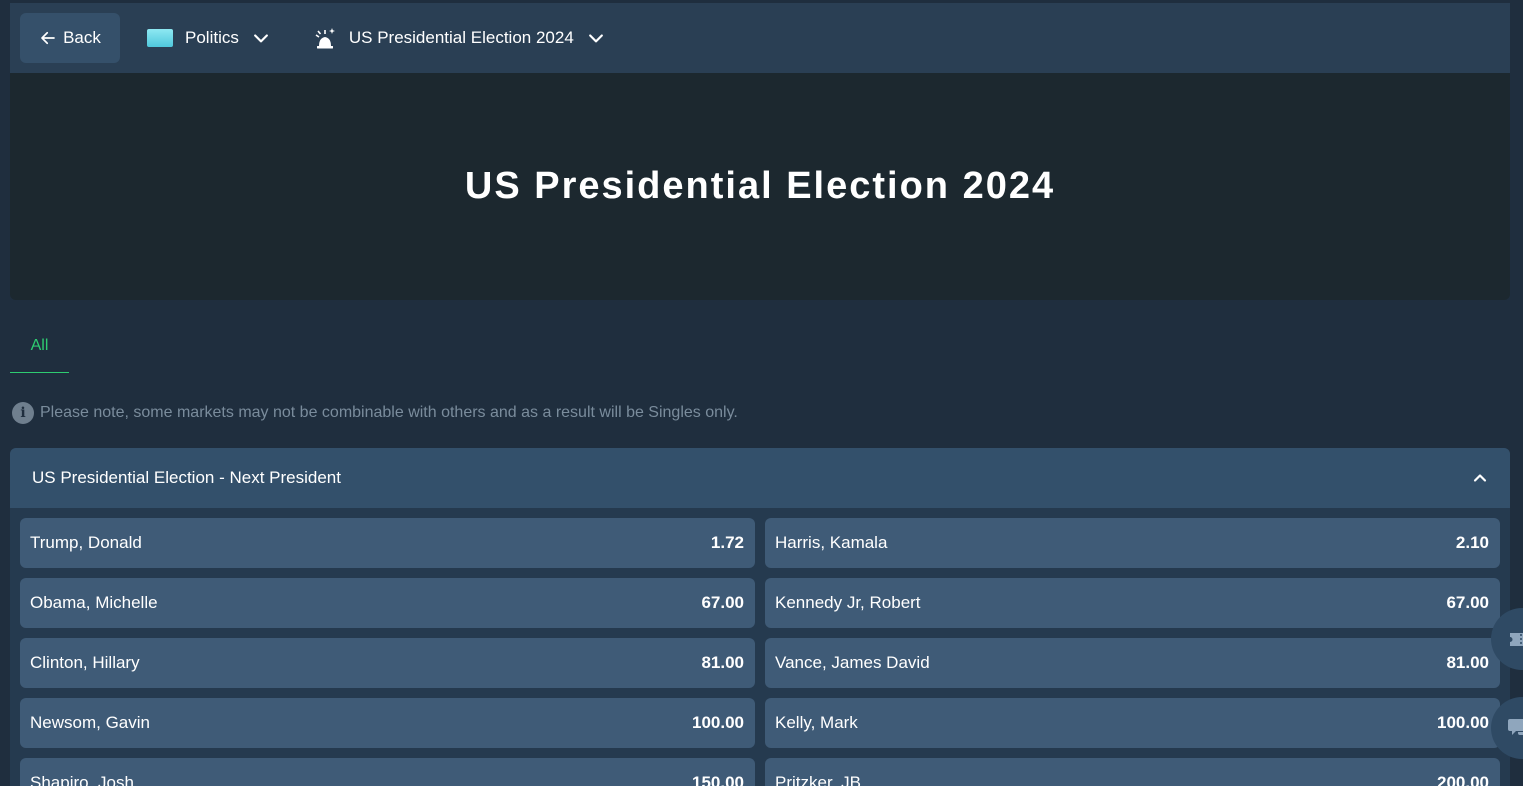 This screenshot has width=1523, height=786. What do you see at coordinates (387, 723) in the screenshot?
I see `selection-button: Newsom, Gavin 100.00` at bounding box center [387, 723].